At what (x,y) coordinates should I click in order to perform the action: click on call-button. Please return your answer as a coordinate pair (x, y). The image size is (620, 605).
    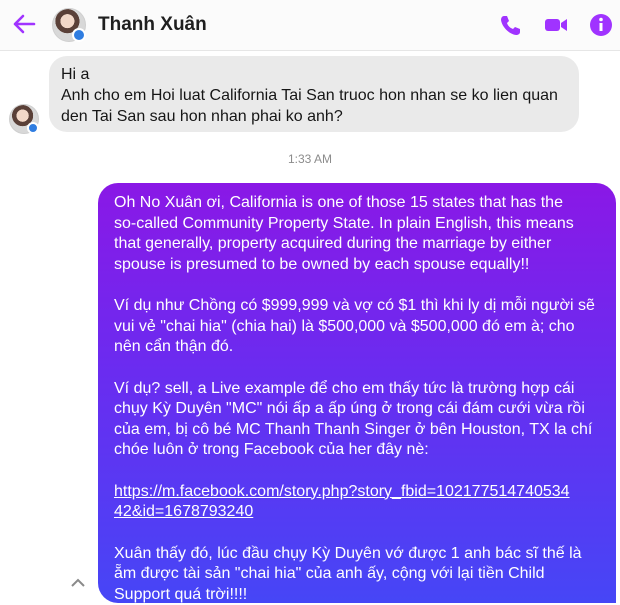
    Looking at the image, I should click on (511, 25).